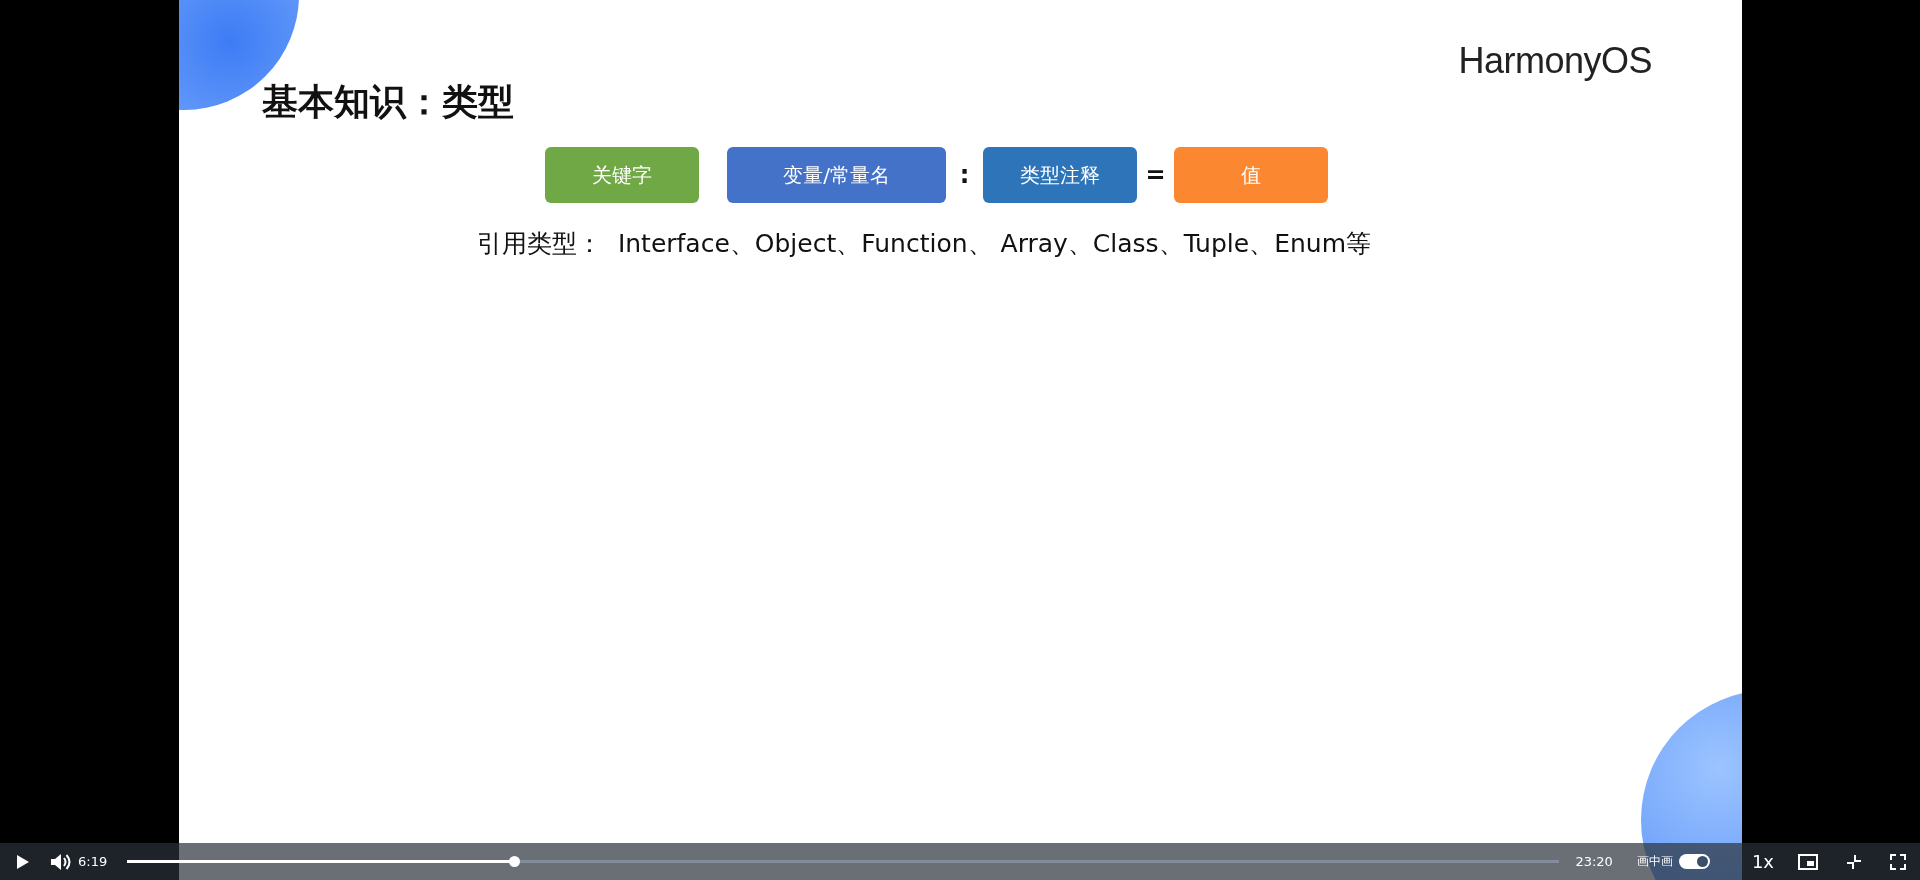 The height and width of the screenshot is (880, 1920). Describe the element at coordinates (964, 175) in the screenshot. I see `syntax-symbol: :` at that location.